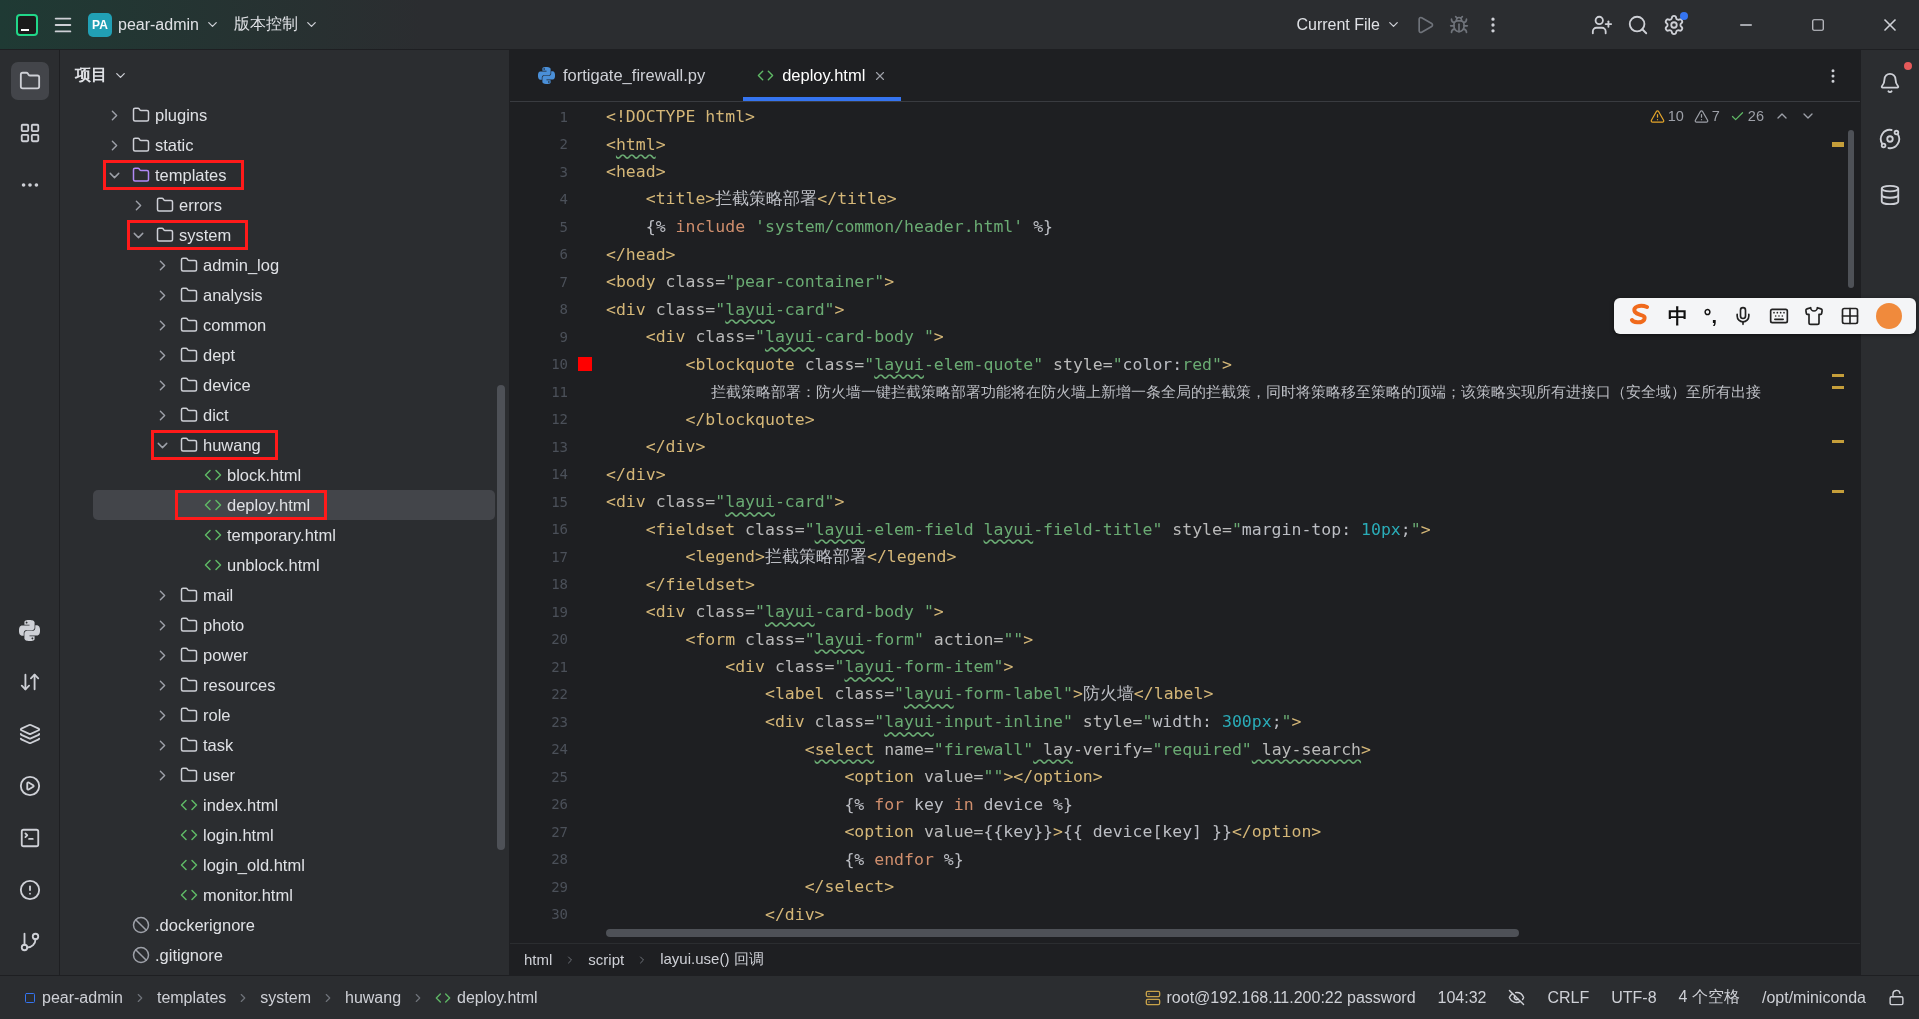 The width and height of the screenshot is (1919, 1019). What do you see at coordinates (1087, 749) in the screenshot?
I see `code-line: <select name="firewall" lay-verify="required" lay-search>` at bounding box center [1087, 749].